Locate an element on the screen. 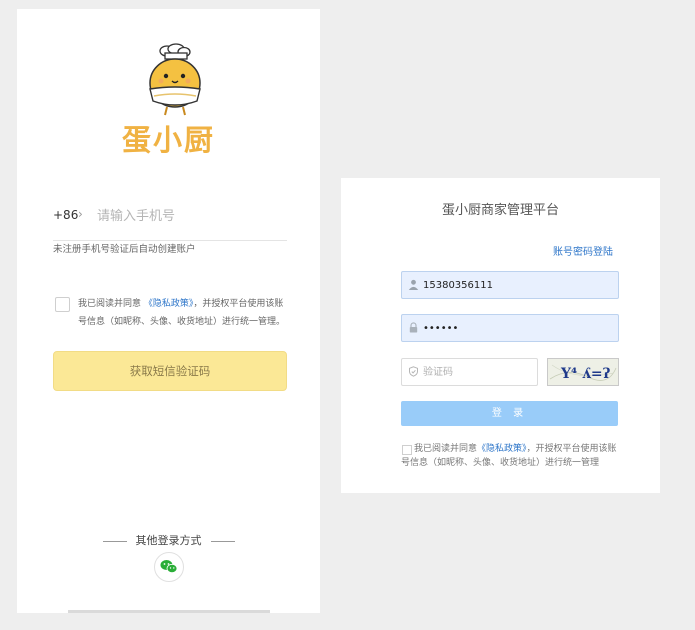  other-login-divider: 其他登录方式 is located at coordinates (168, 540).